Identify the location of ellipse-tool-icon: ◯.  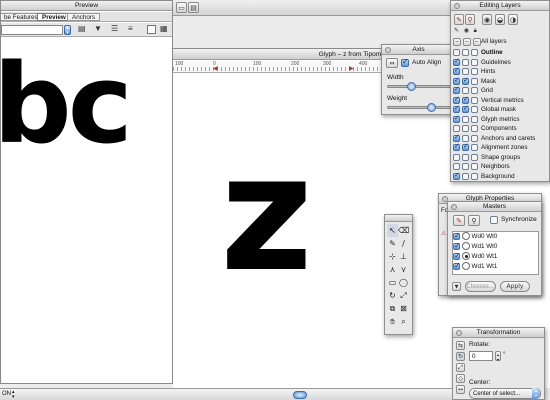
(403, 282).